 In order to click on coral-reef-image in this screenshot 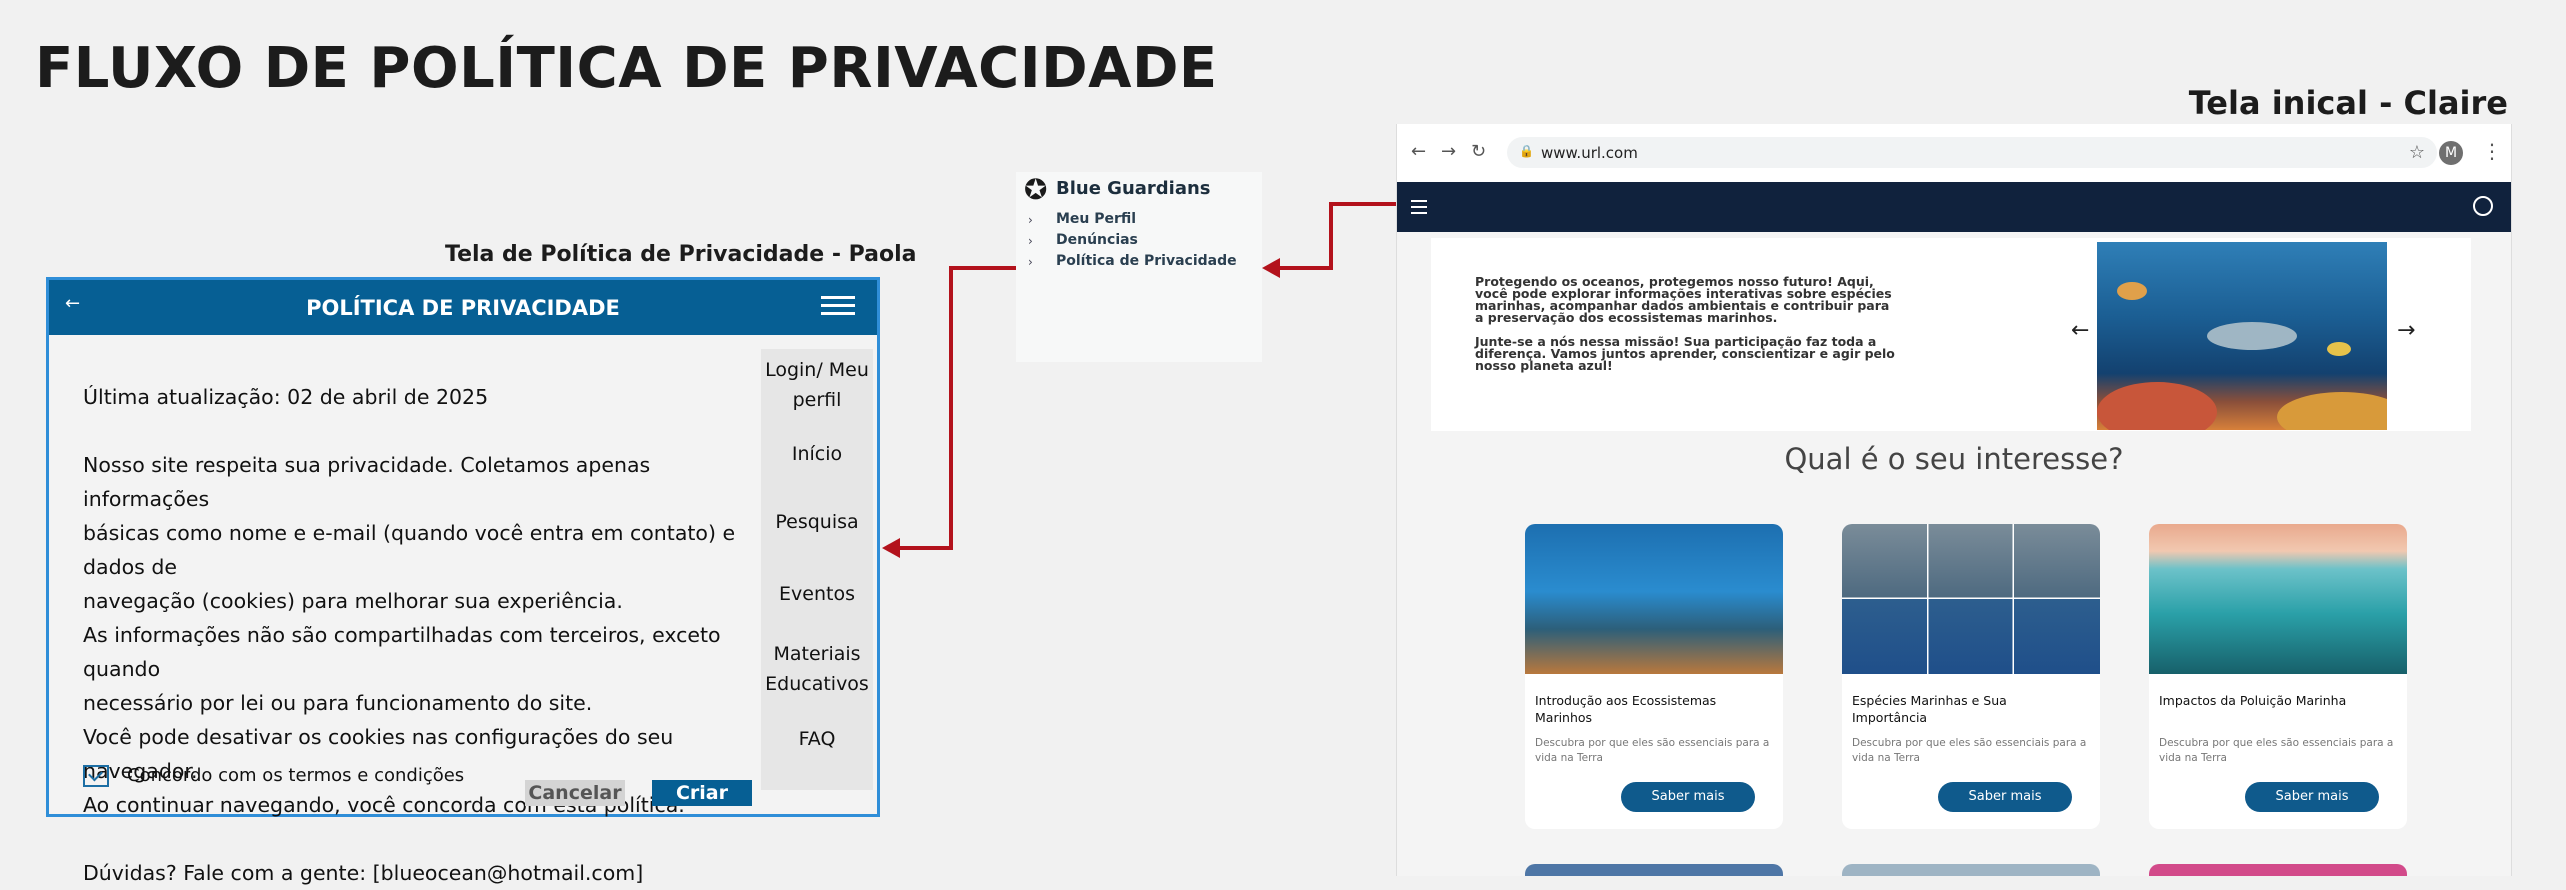, I will do `click(1654, 599)`.